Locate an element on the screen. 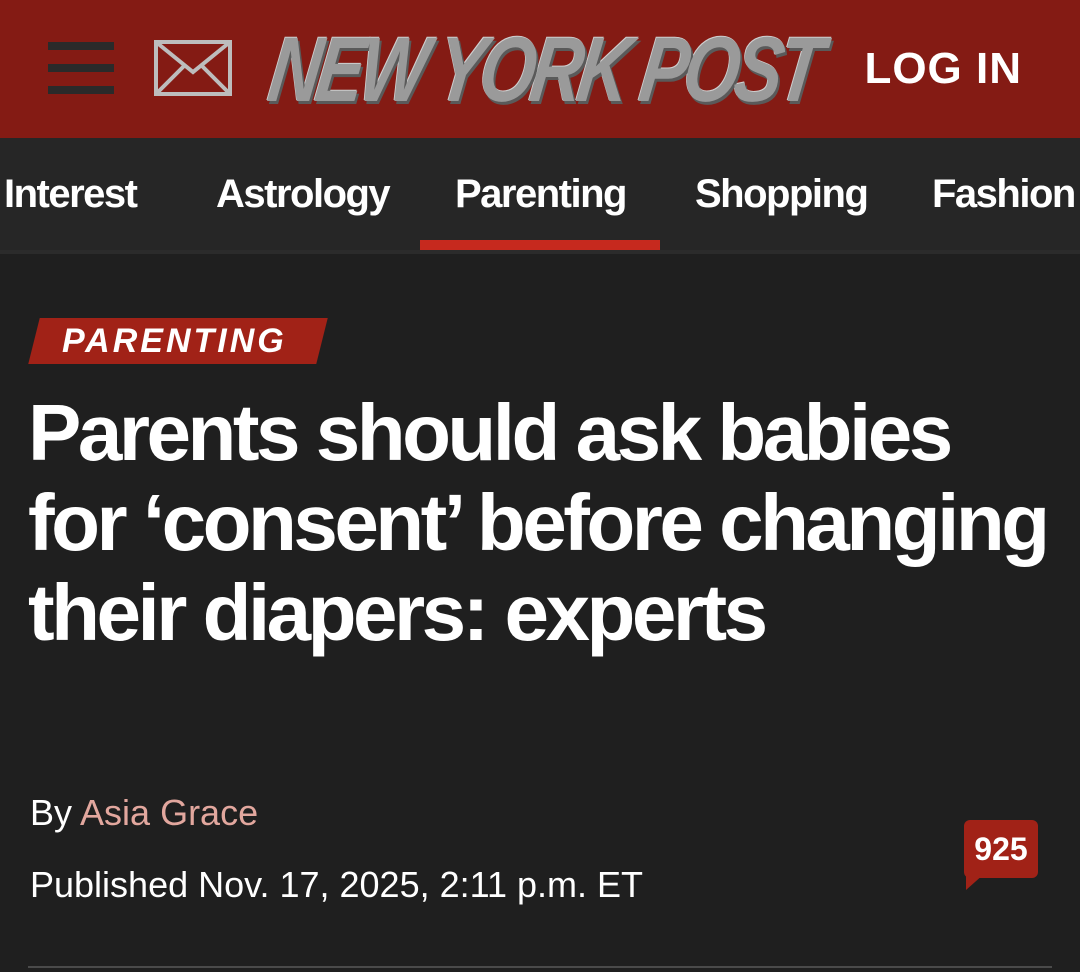 Image resolution: width=1080 pixels, height=972 pixels. menu-bar-middle is located at coordinates (81, 68).